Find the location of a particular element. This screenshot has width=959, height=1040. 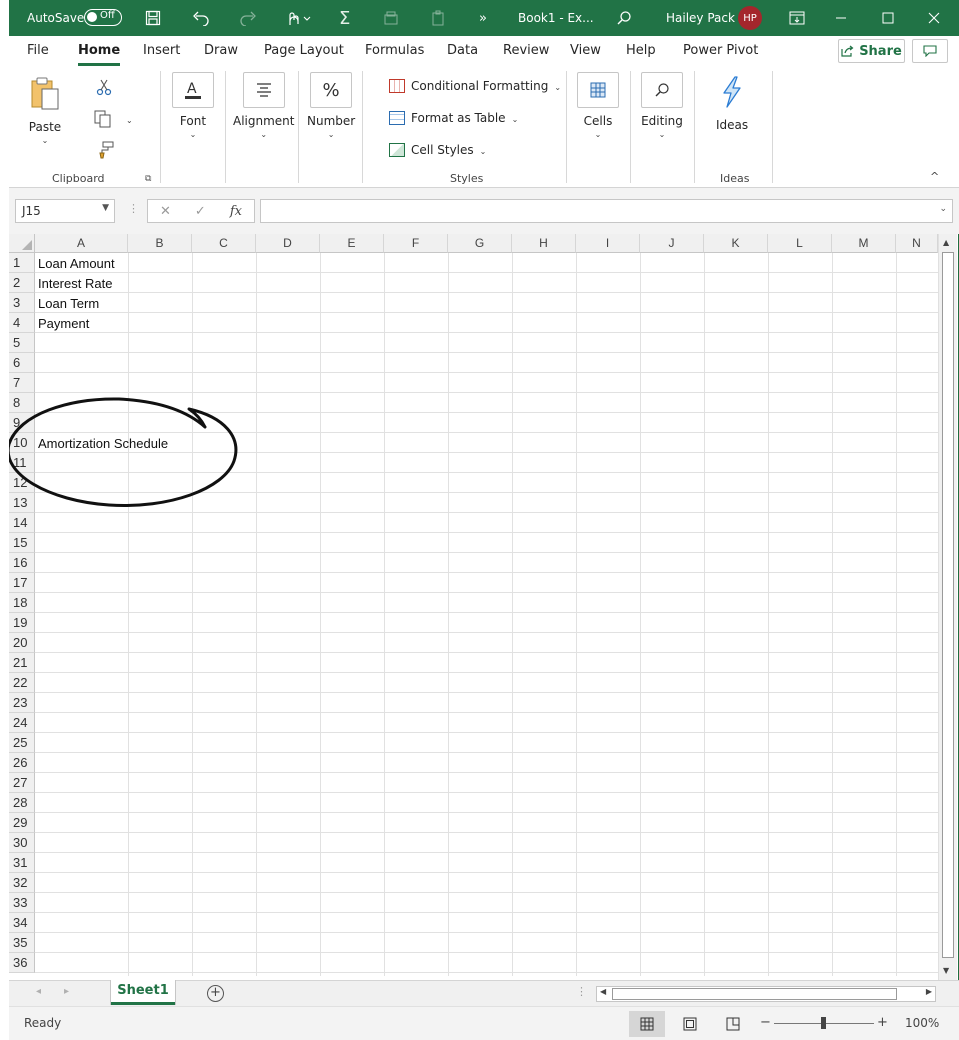

row-header: 34 is located at coordinates (22, 923).